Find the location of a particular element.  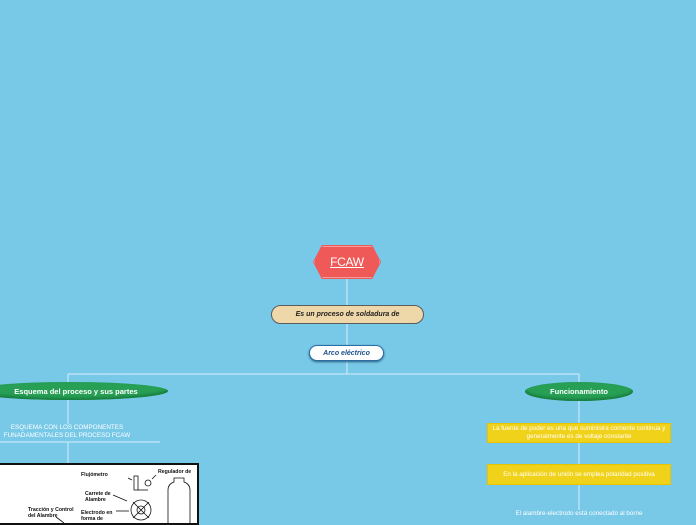

root-node-fcaw: FCAW is located at coordinates (347, 262).